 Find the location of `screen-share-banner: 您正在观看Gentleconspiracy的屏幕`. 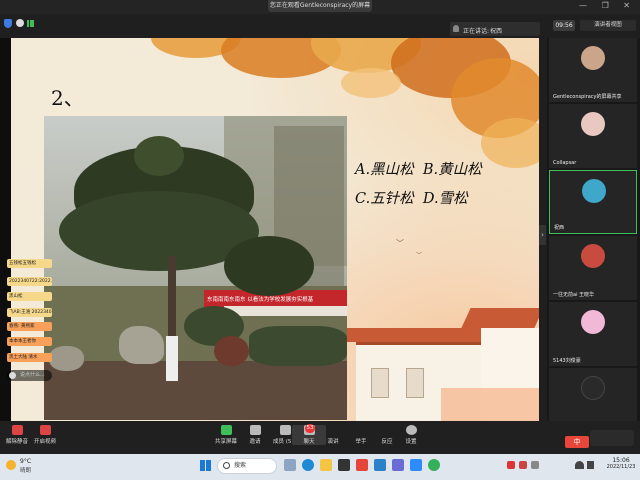

screen-share-banner: 您正在观看Gentleconspiracy的屏幕 is located at coordinates (320, 6).